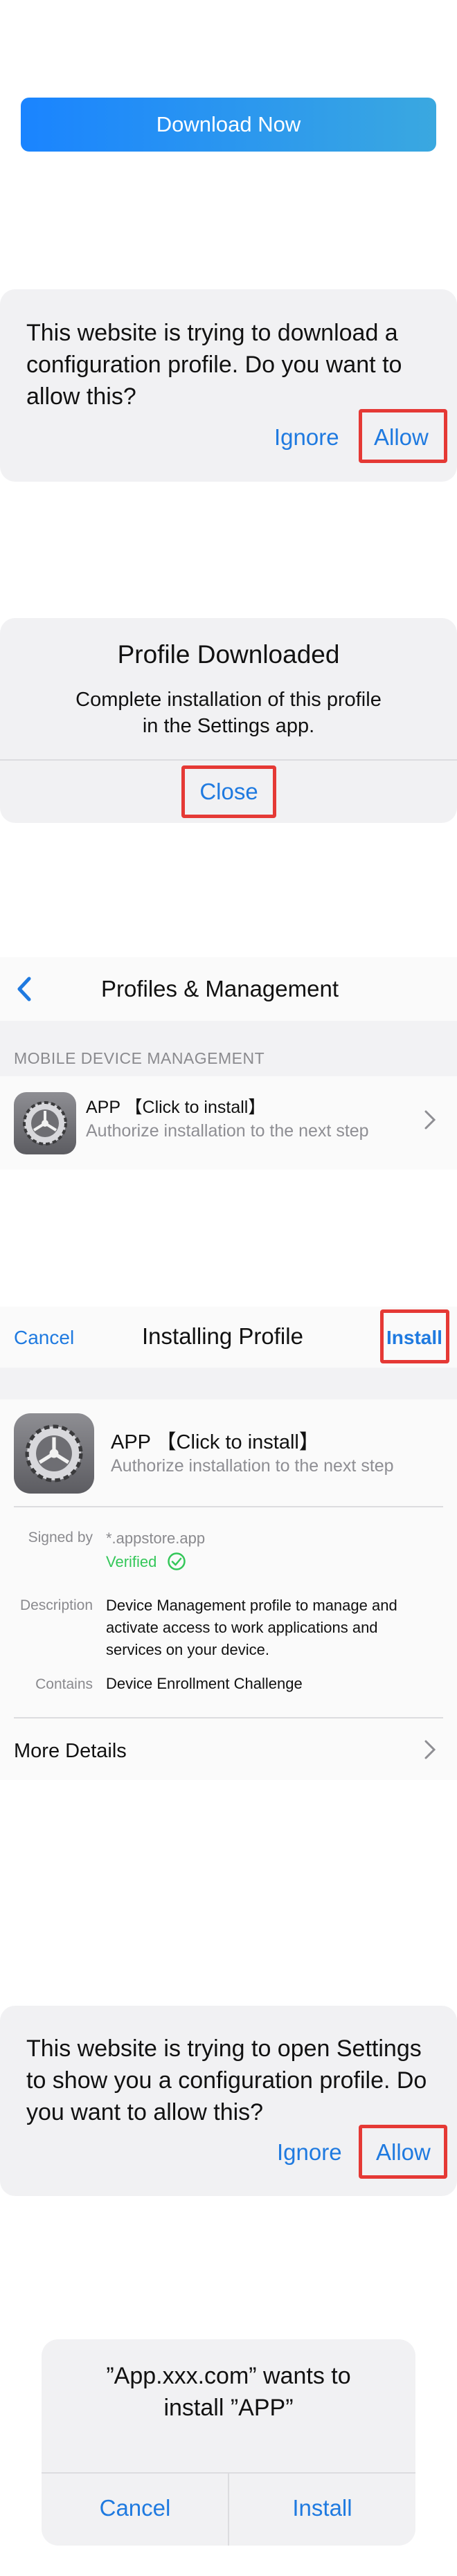 The height and width of the screenshot is (2576, 457). I want to click on install-dialog-line2: install ”APP”, so click(228, 2408).